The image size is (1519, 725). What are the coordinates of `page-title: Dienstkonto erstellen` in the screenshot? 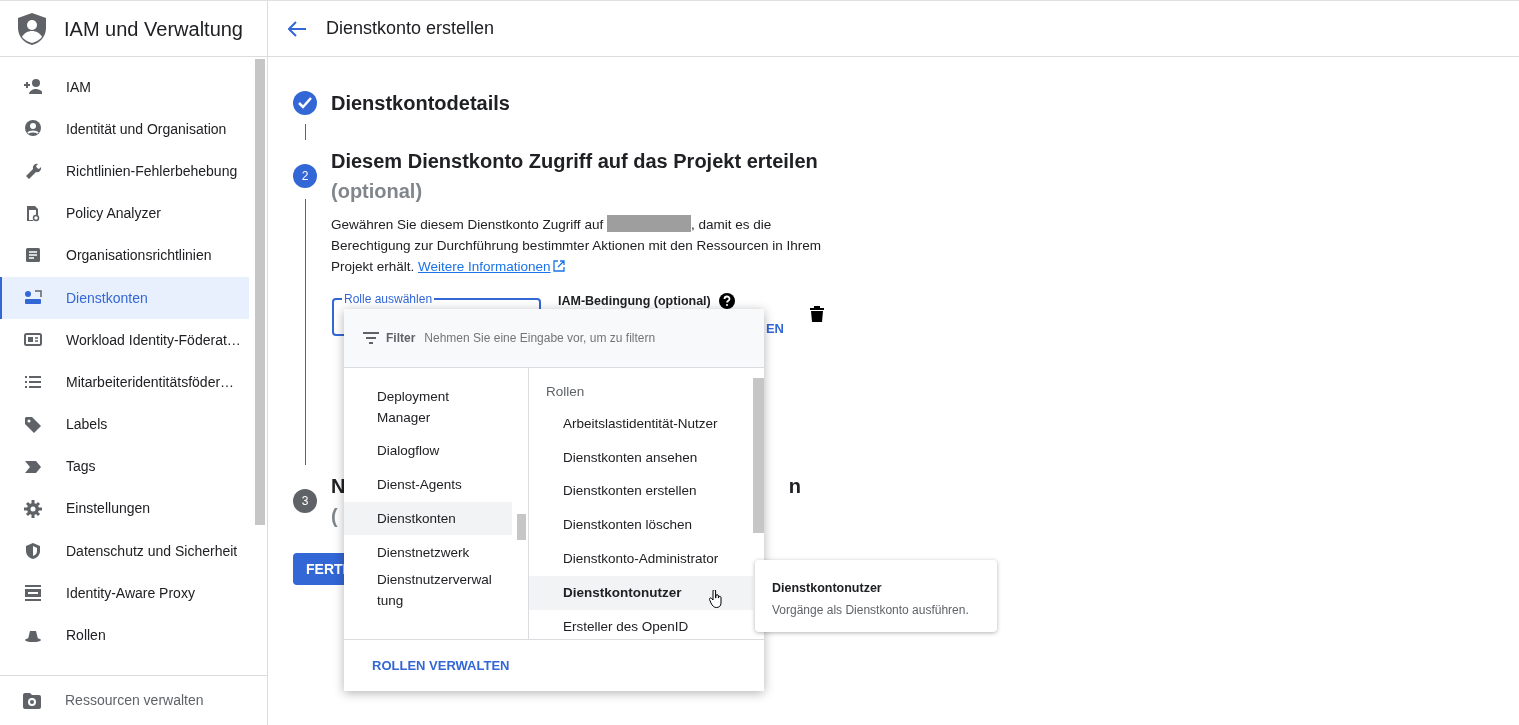 It's located at (410, 28).